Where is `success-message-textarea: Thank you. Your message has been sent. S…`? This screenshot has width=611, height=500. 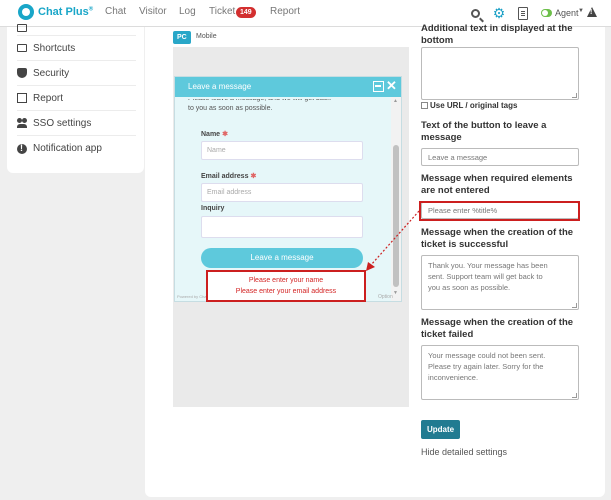
success-message-textarea: Thank you. Your message has been sent. S… is located at coordinates (500, 282).